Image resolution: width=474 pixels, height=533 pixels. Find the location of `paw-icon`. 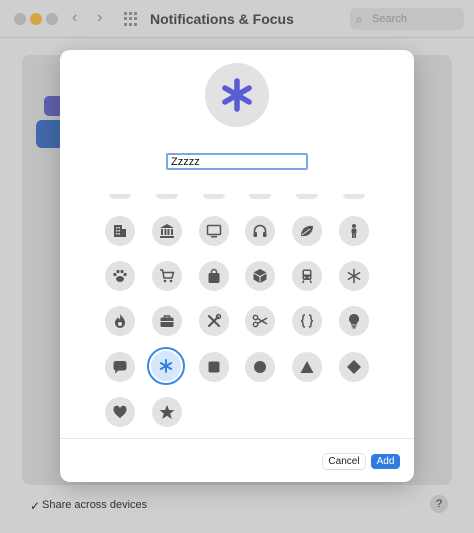

paw-icon is located at coordinates (120, 276).